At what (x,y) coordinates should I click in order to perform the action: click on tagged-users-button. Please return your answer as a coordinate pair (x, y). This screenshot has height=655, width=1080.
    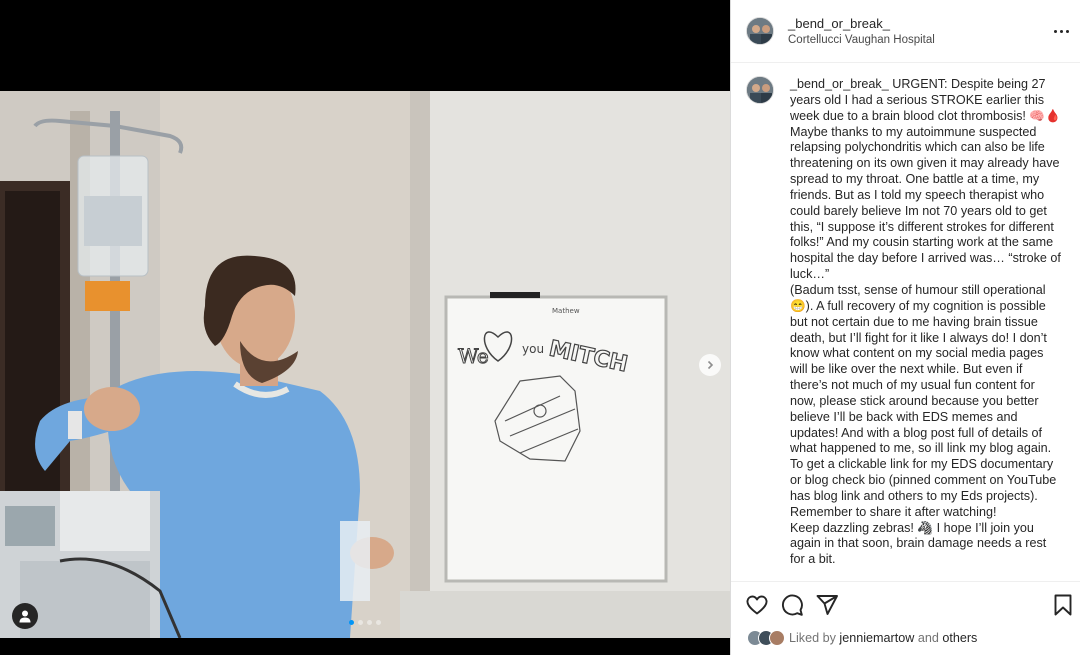
    Looking at the image, I should click on (25, 616).